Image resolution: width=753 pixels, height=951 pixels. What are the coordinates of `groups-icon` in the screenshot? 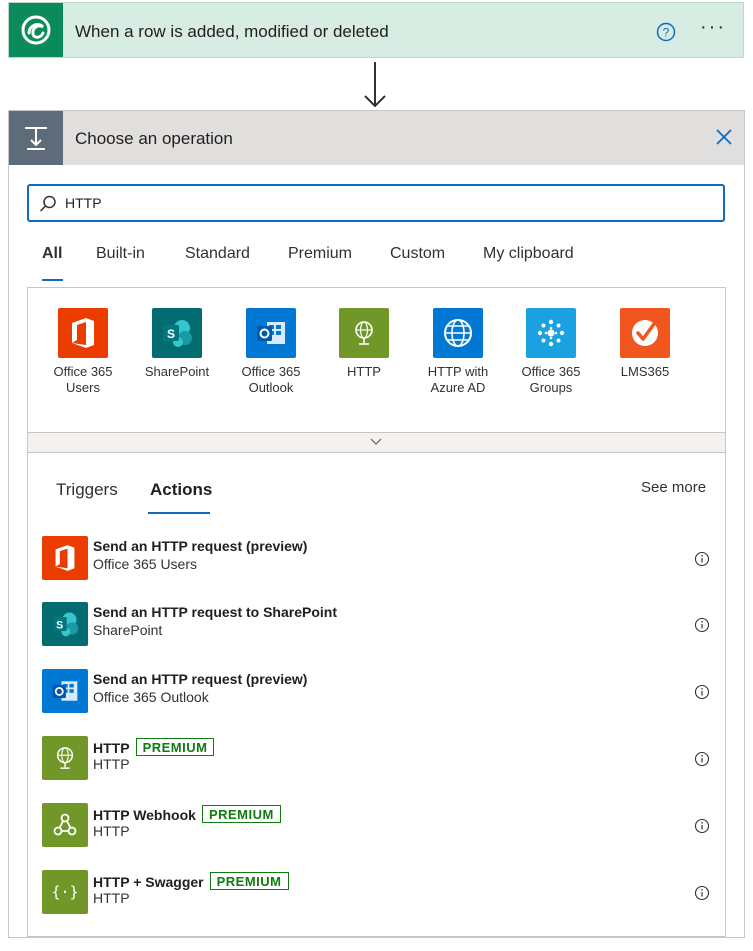 It's located at (551, 333).